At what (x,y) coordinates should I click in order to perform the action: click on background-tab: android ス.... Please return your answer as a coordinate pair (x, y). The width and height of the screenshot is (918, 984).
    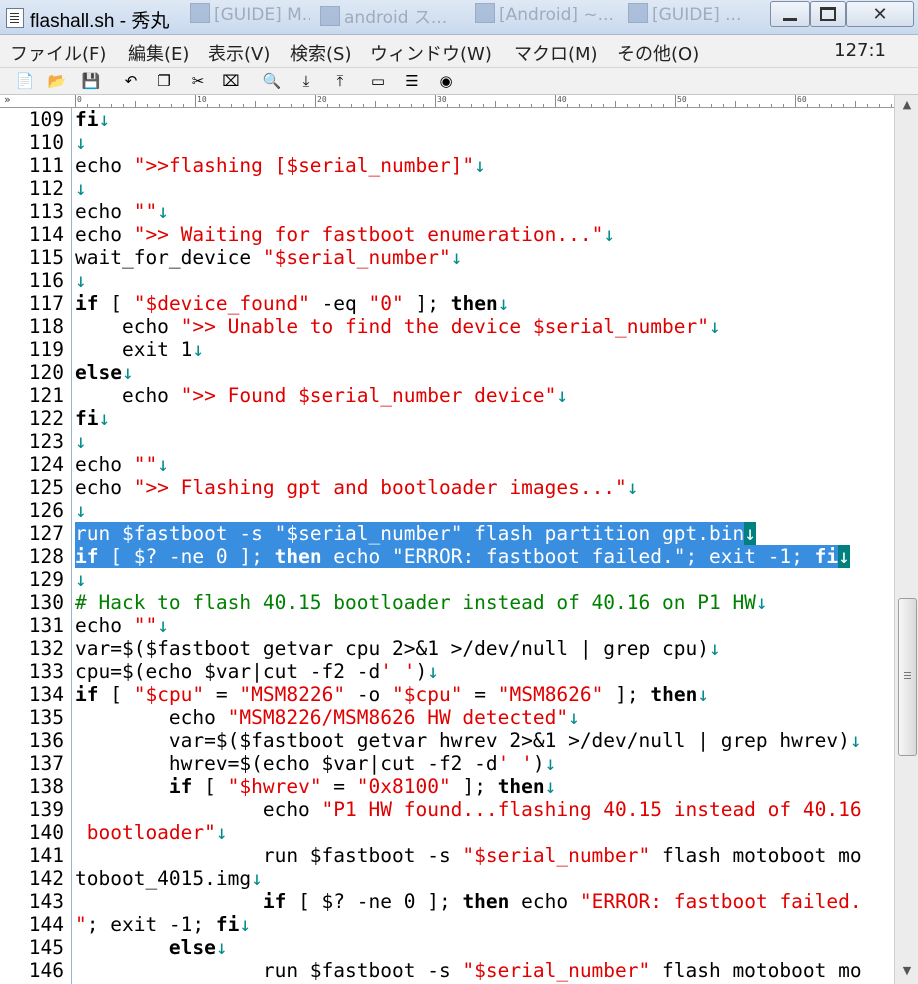
    Looking at the image, I should click on (390, 15).